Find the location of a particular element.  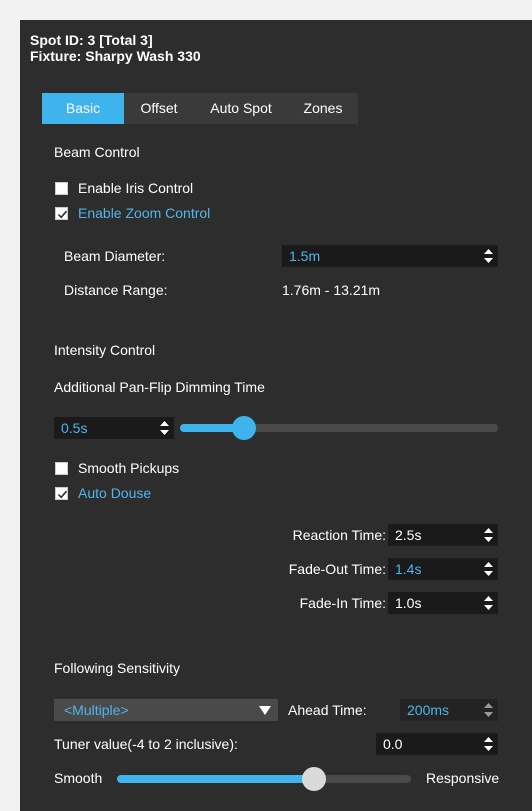

spot-id-label: Spot ID: 3 [Total 3] is located at coordinates (91, 40).